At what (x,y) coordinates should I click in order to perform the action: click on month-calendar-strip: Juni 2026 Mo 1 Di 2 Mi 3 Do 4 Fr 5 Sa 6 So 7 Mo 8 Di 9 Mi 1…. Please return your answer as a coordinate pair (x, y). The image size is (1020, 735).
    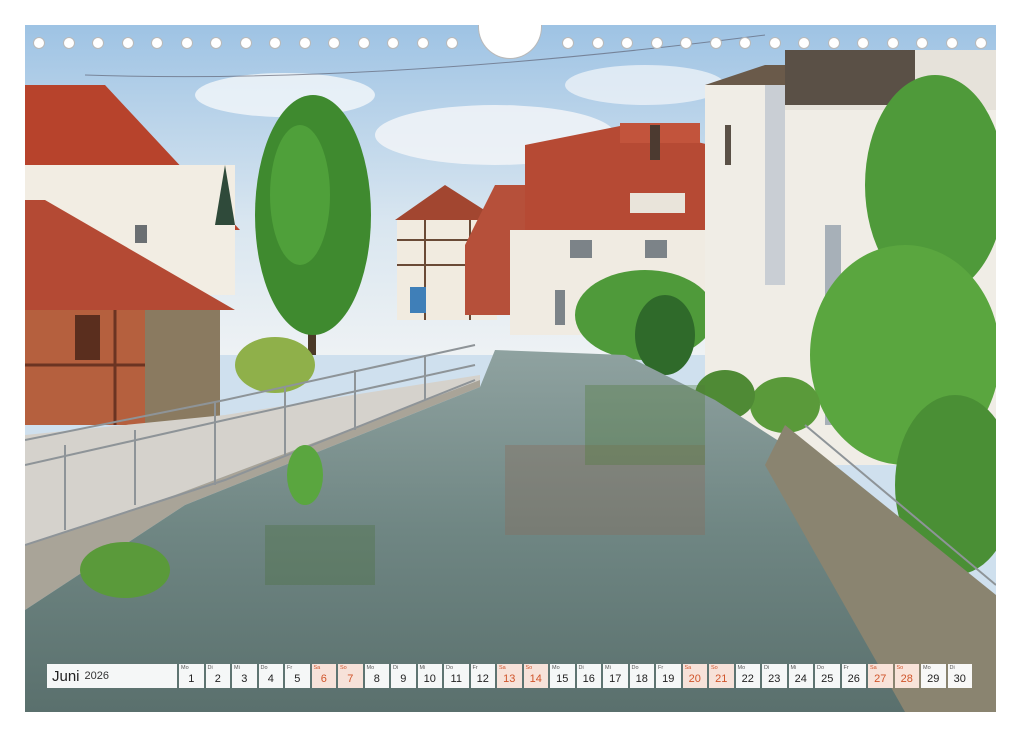
    Looking at the image, I should click on (510, 676).